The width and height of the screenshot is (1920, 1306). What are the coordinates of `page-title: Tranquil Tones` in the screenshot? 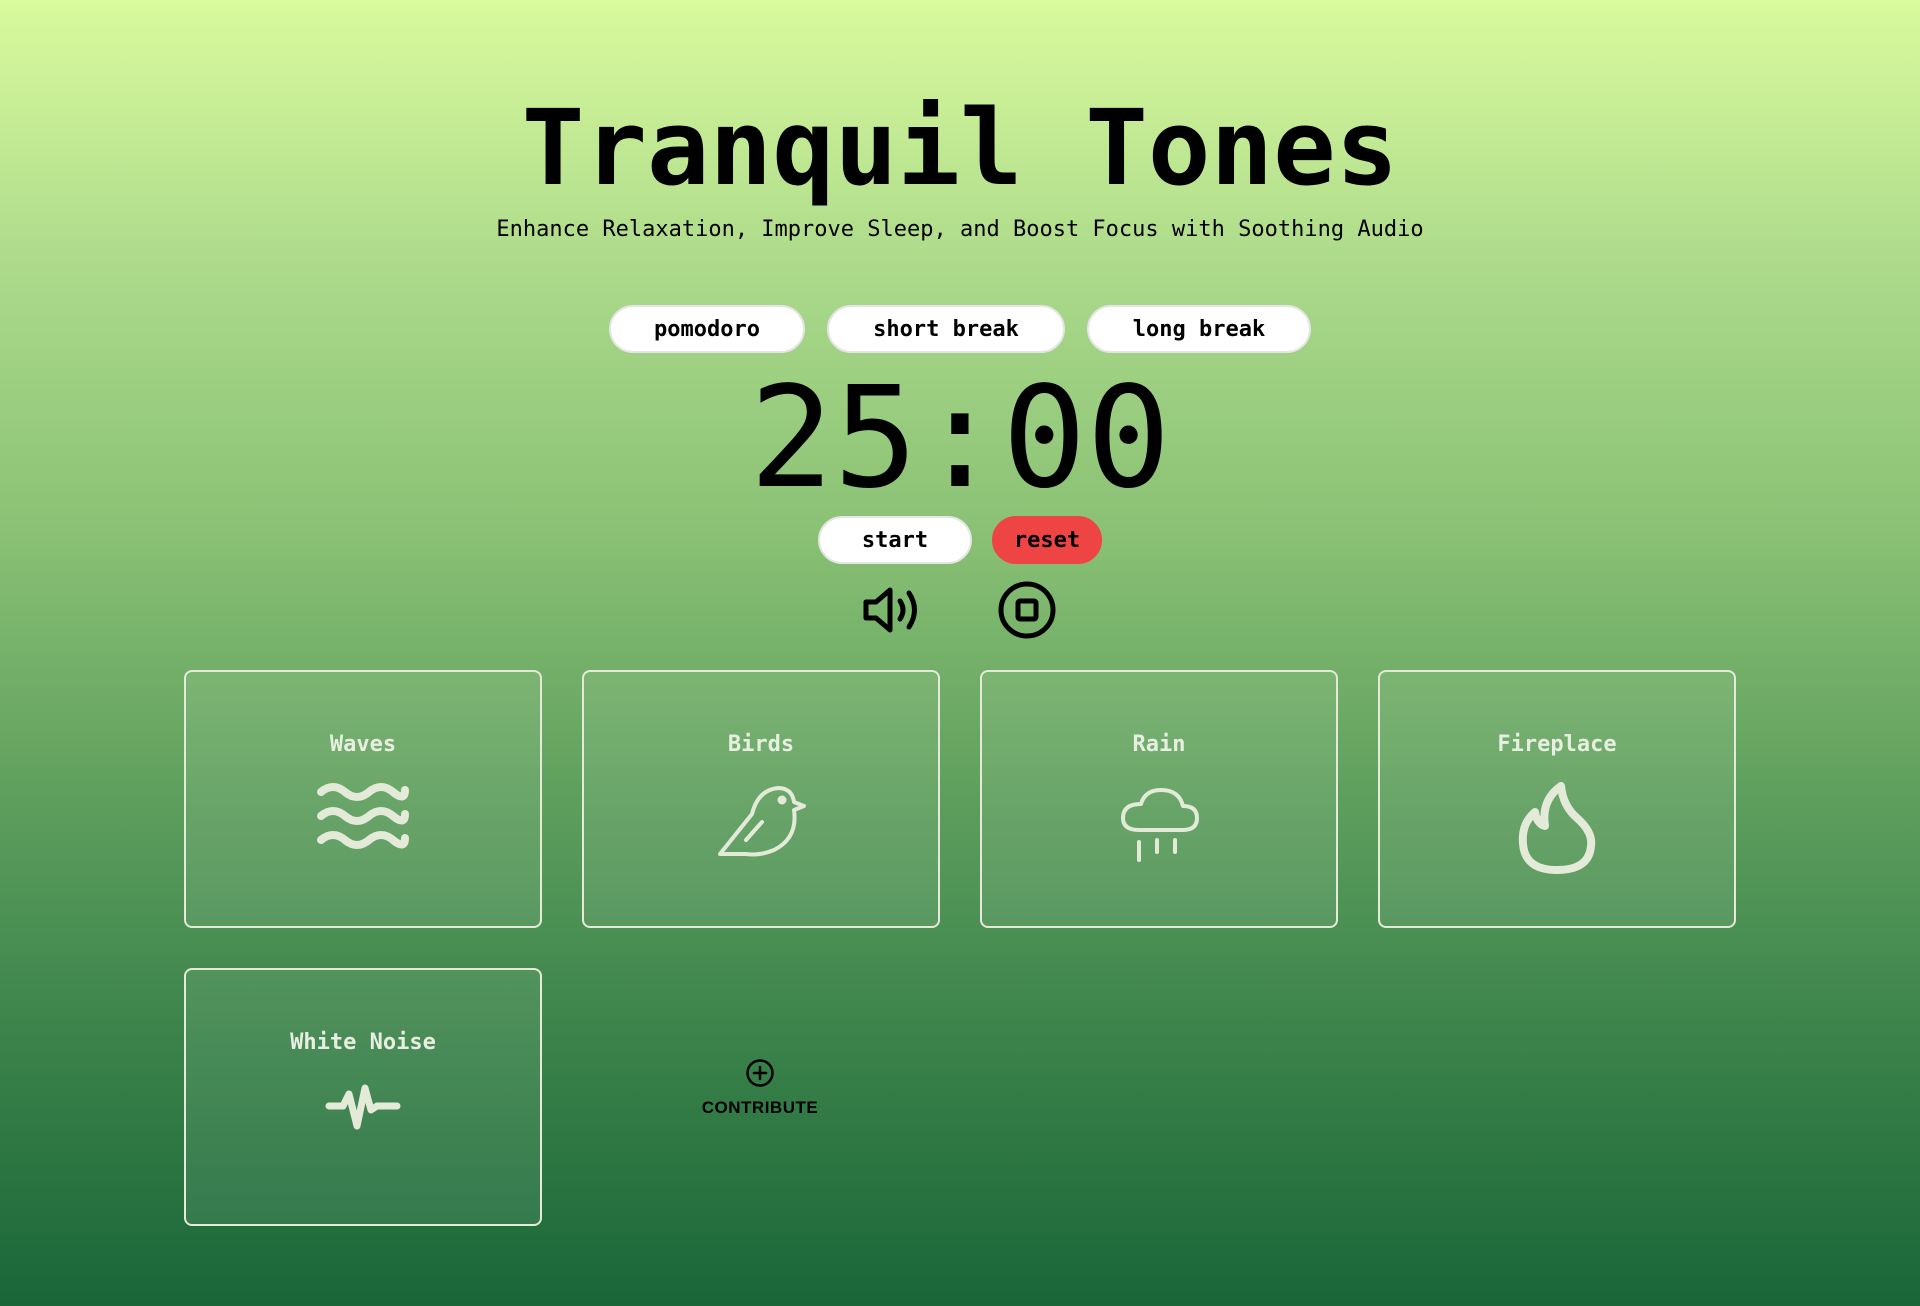 It's located at (960, 148).